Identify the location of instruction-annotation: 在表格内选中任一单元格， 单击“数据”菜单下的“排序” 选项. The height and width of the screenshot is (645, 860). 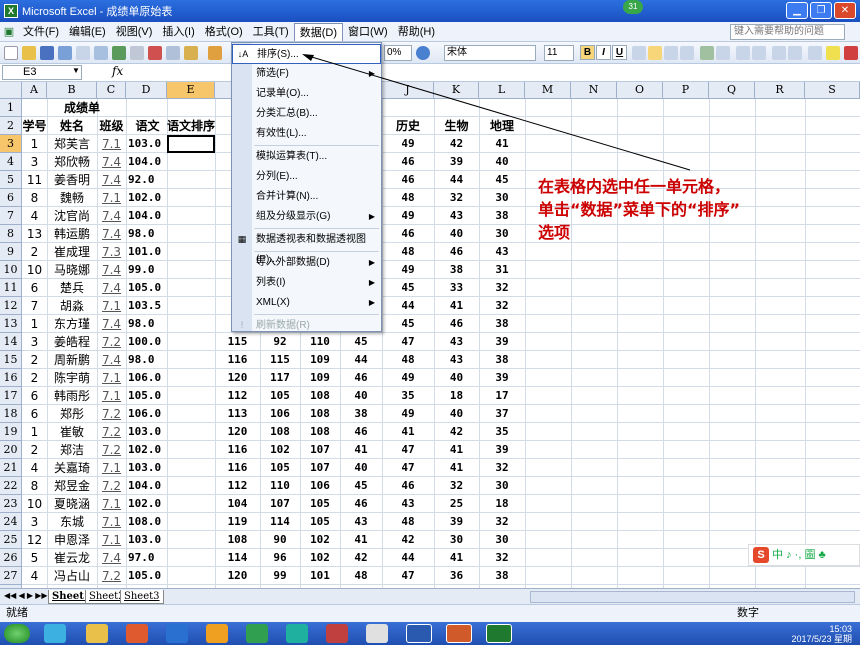
(698, 209).